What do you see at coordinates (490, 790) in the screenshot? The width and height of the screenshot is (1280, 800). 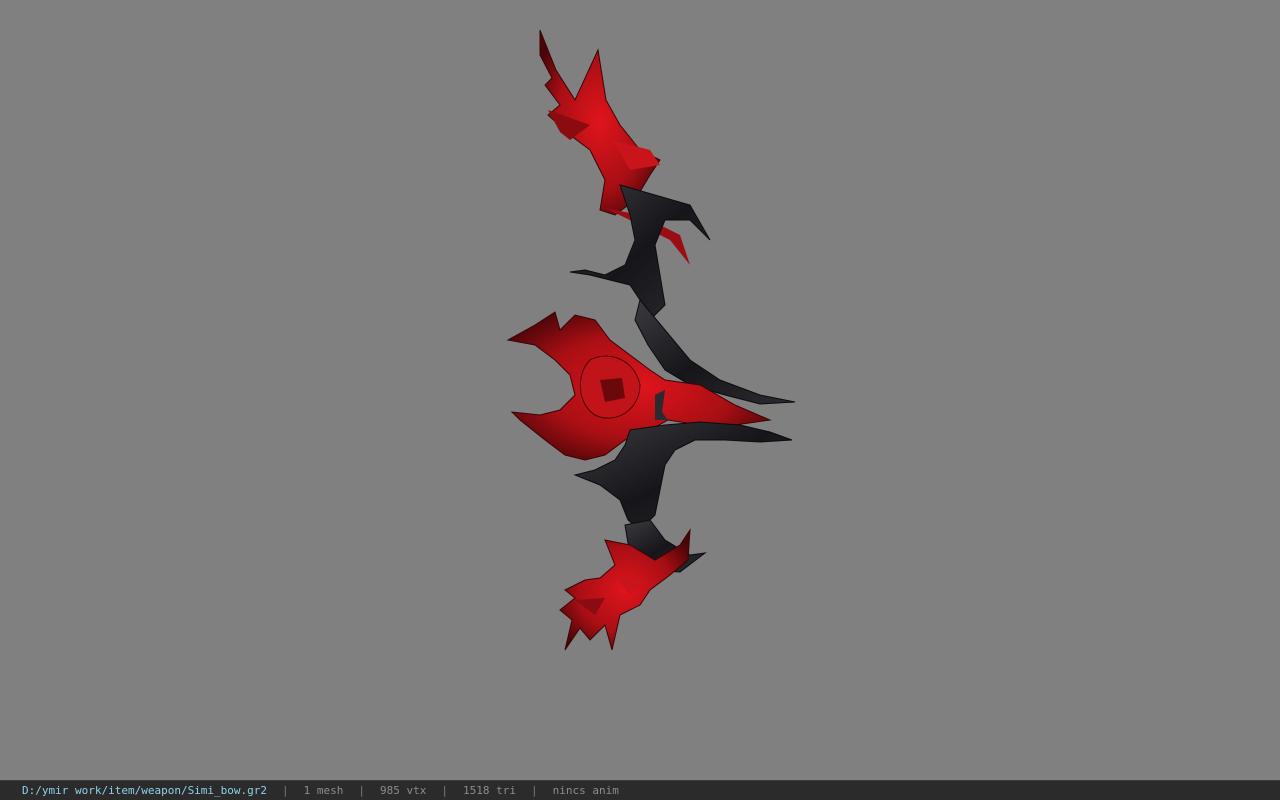 I see `triangle-count-label: 1518 tri` at bounding box center [490, 790].